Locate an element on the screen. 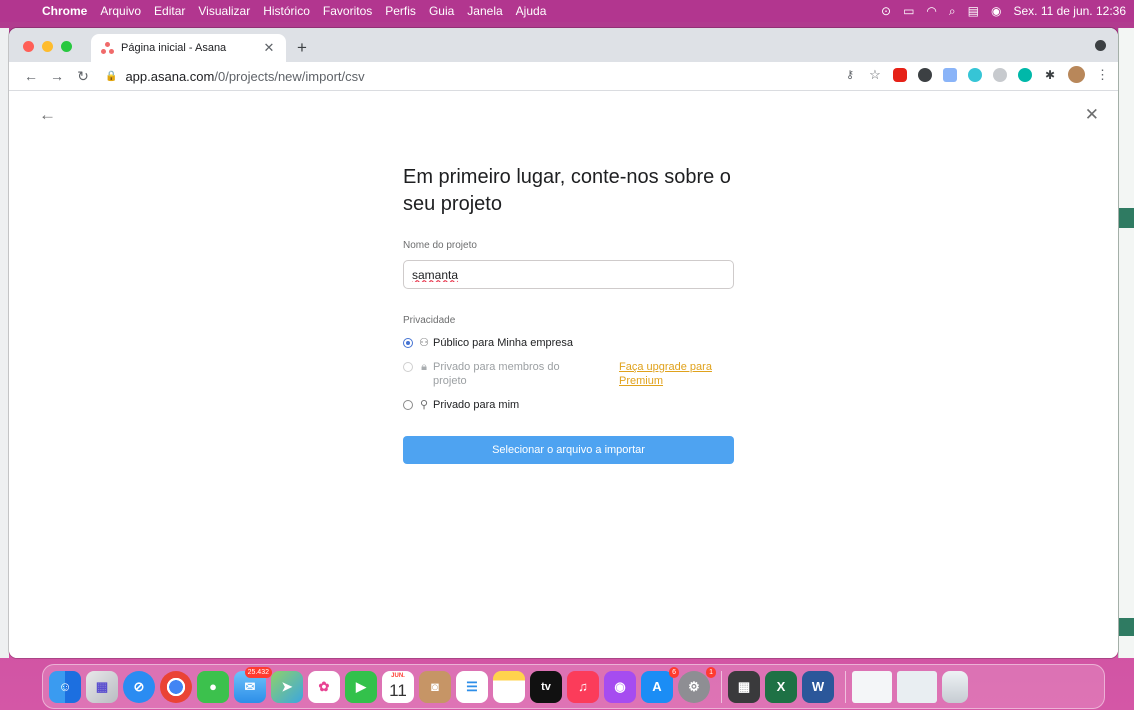 This screenshot has height=710, width=1134. menu-item-historico: Histórico is located at coordinates (286, 11).